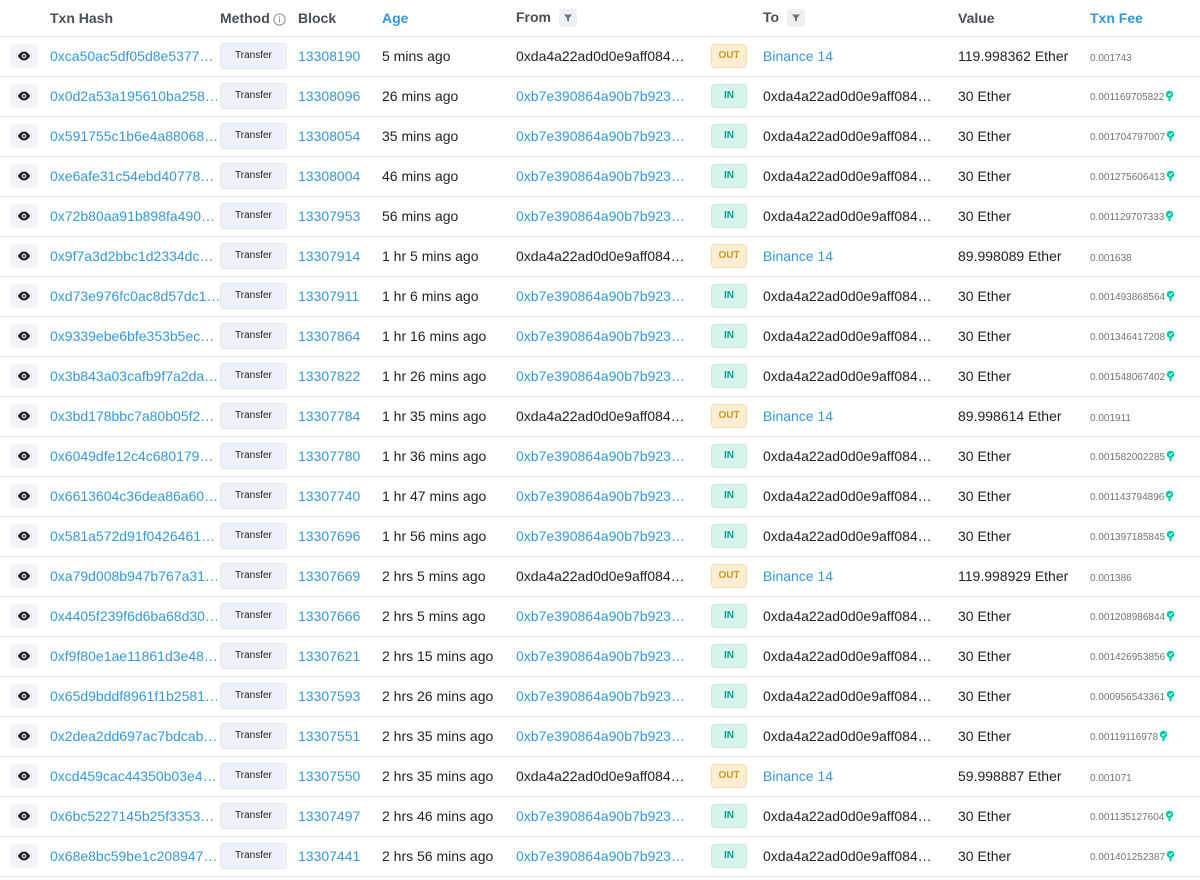  Describe the element at coordinates (329, 136) in the screenshot. I see `block-link: 13308054` at that location.